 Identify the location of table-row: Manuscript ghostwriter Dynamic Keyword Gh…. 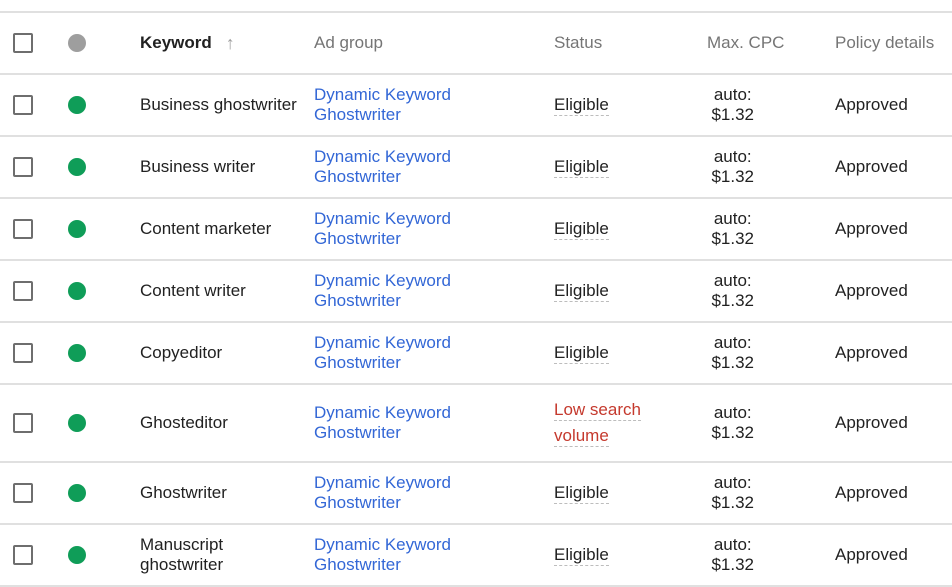
(476, 556).